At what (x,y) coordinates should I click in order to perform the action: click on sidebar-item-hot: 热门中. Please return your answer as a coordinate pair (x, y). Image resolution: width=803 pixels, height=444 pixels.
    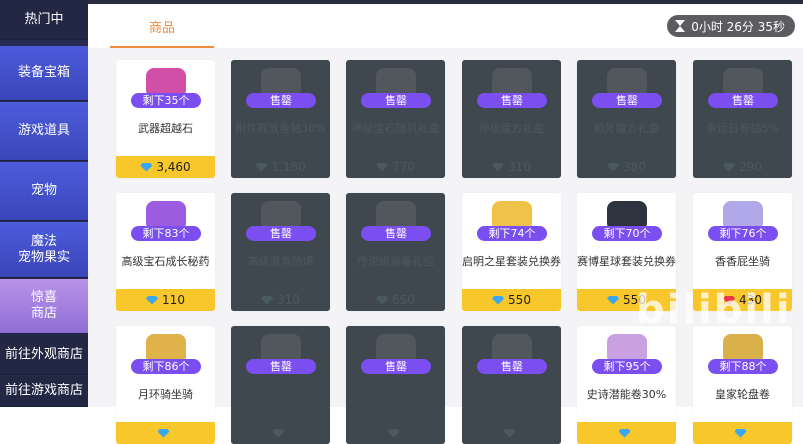
    Looking at the image, I should click on (44, 20).